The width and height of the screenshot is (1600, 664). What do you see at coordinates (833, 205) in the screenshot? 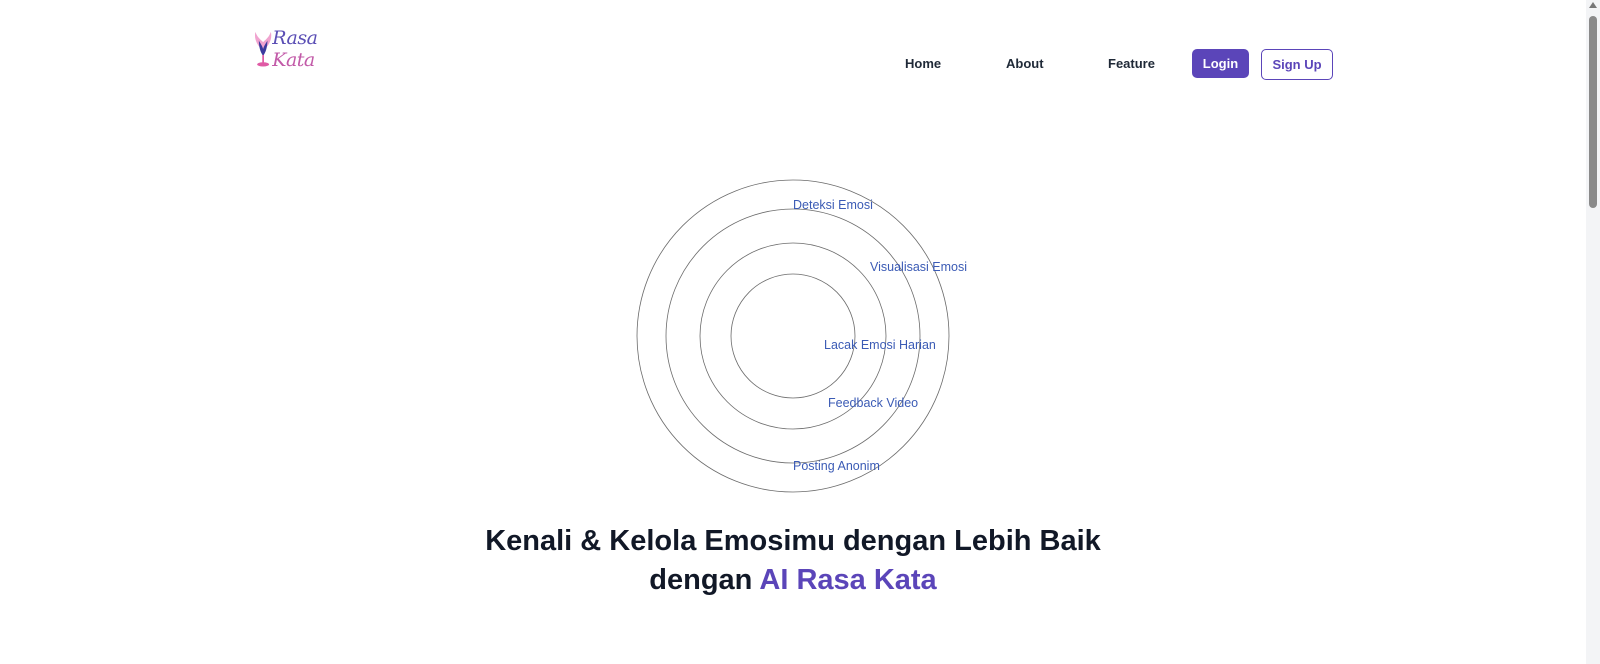
I see `feature-deteksi-emosi: Deteksi Emosi` at bounding box center [833, 205].